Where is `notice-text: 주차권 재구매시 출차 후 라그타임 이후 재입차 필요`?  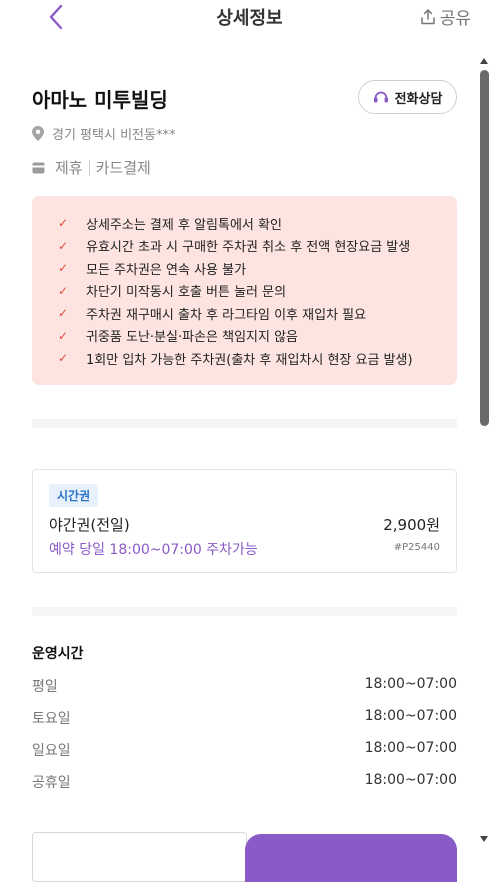 notice-text: 주차권 재구매시 출차 후 라그타임 이후 재입차 필요 is located at coordinates (226, 315).